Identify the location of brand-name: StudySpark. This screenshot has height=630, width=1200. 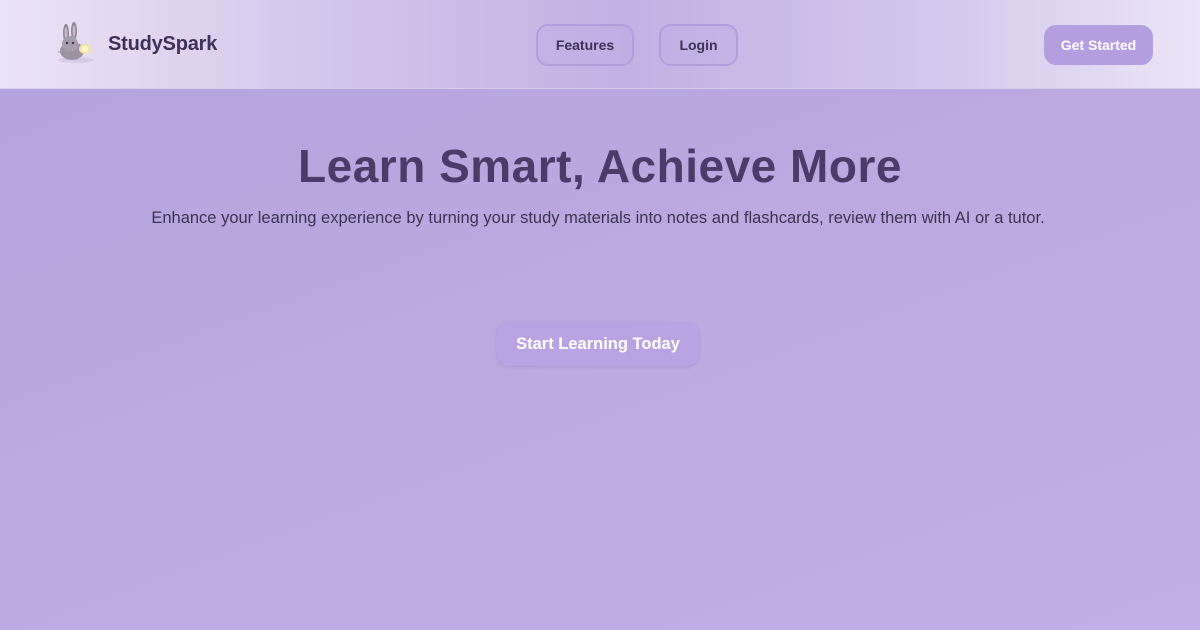
(163, 43).